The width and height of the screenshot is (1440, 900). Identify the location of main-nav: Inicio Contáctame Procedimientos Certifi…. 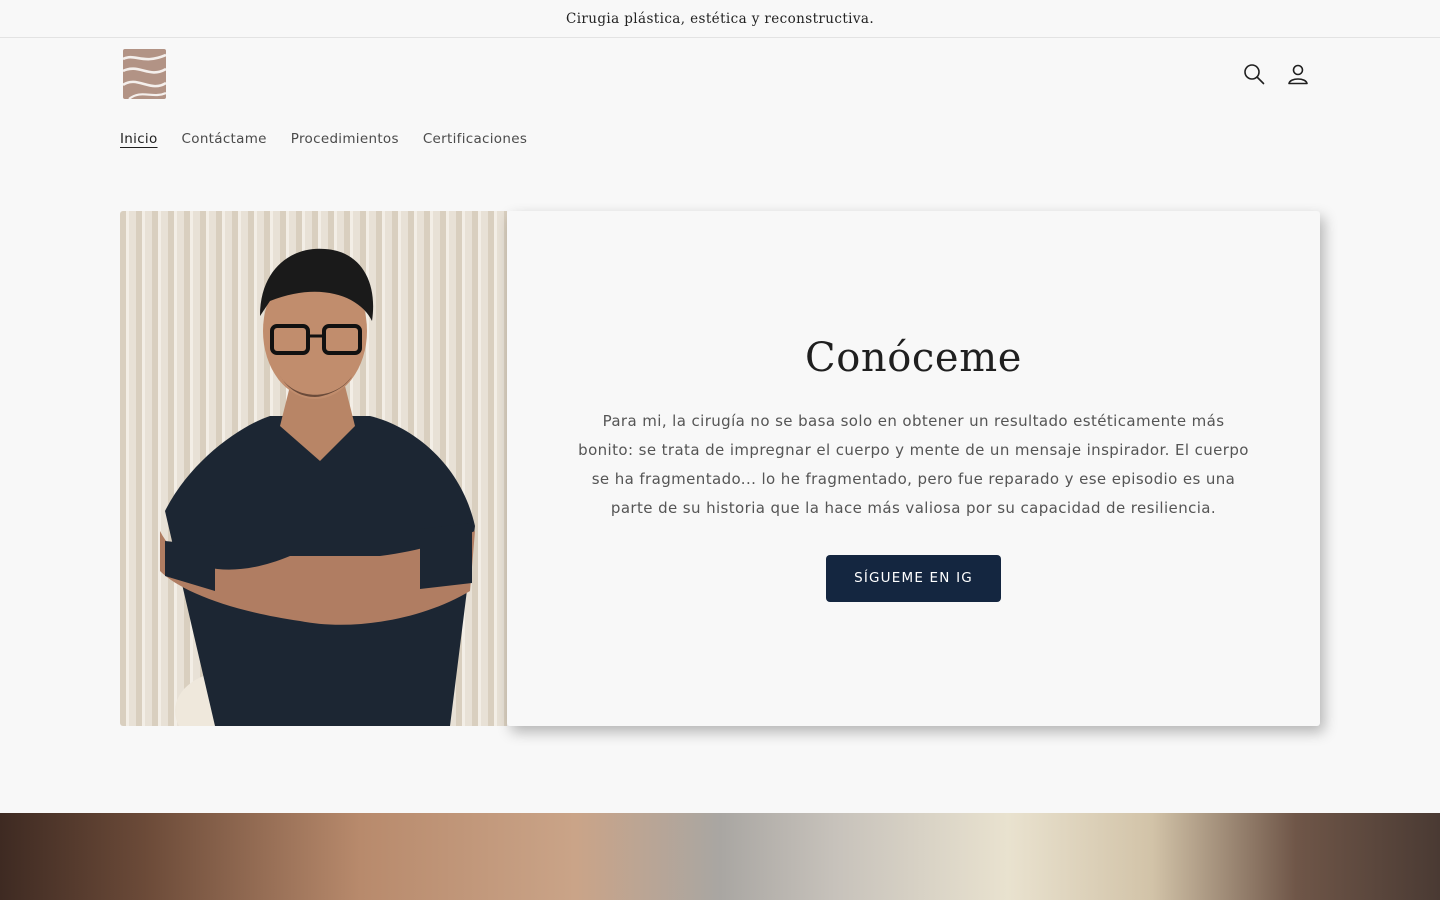
(323, 139).